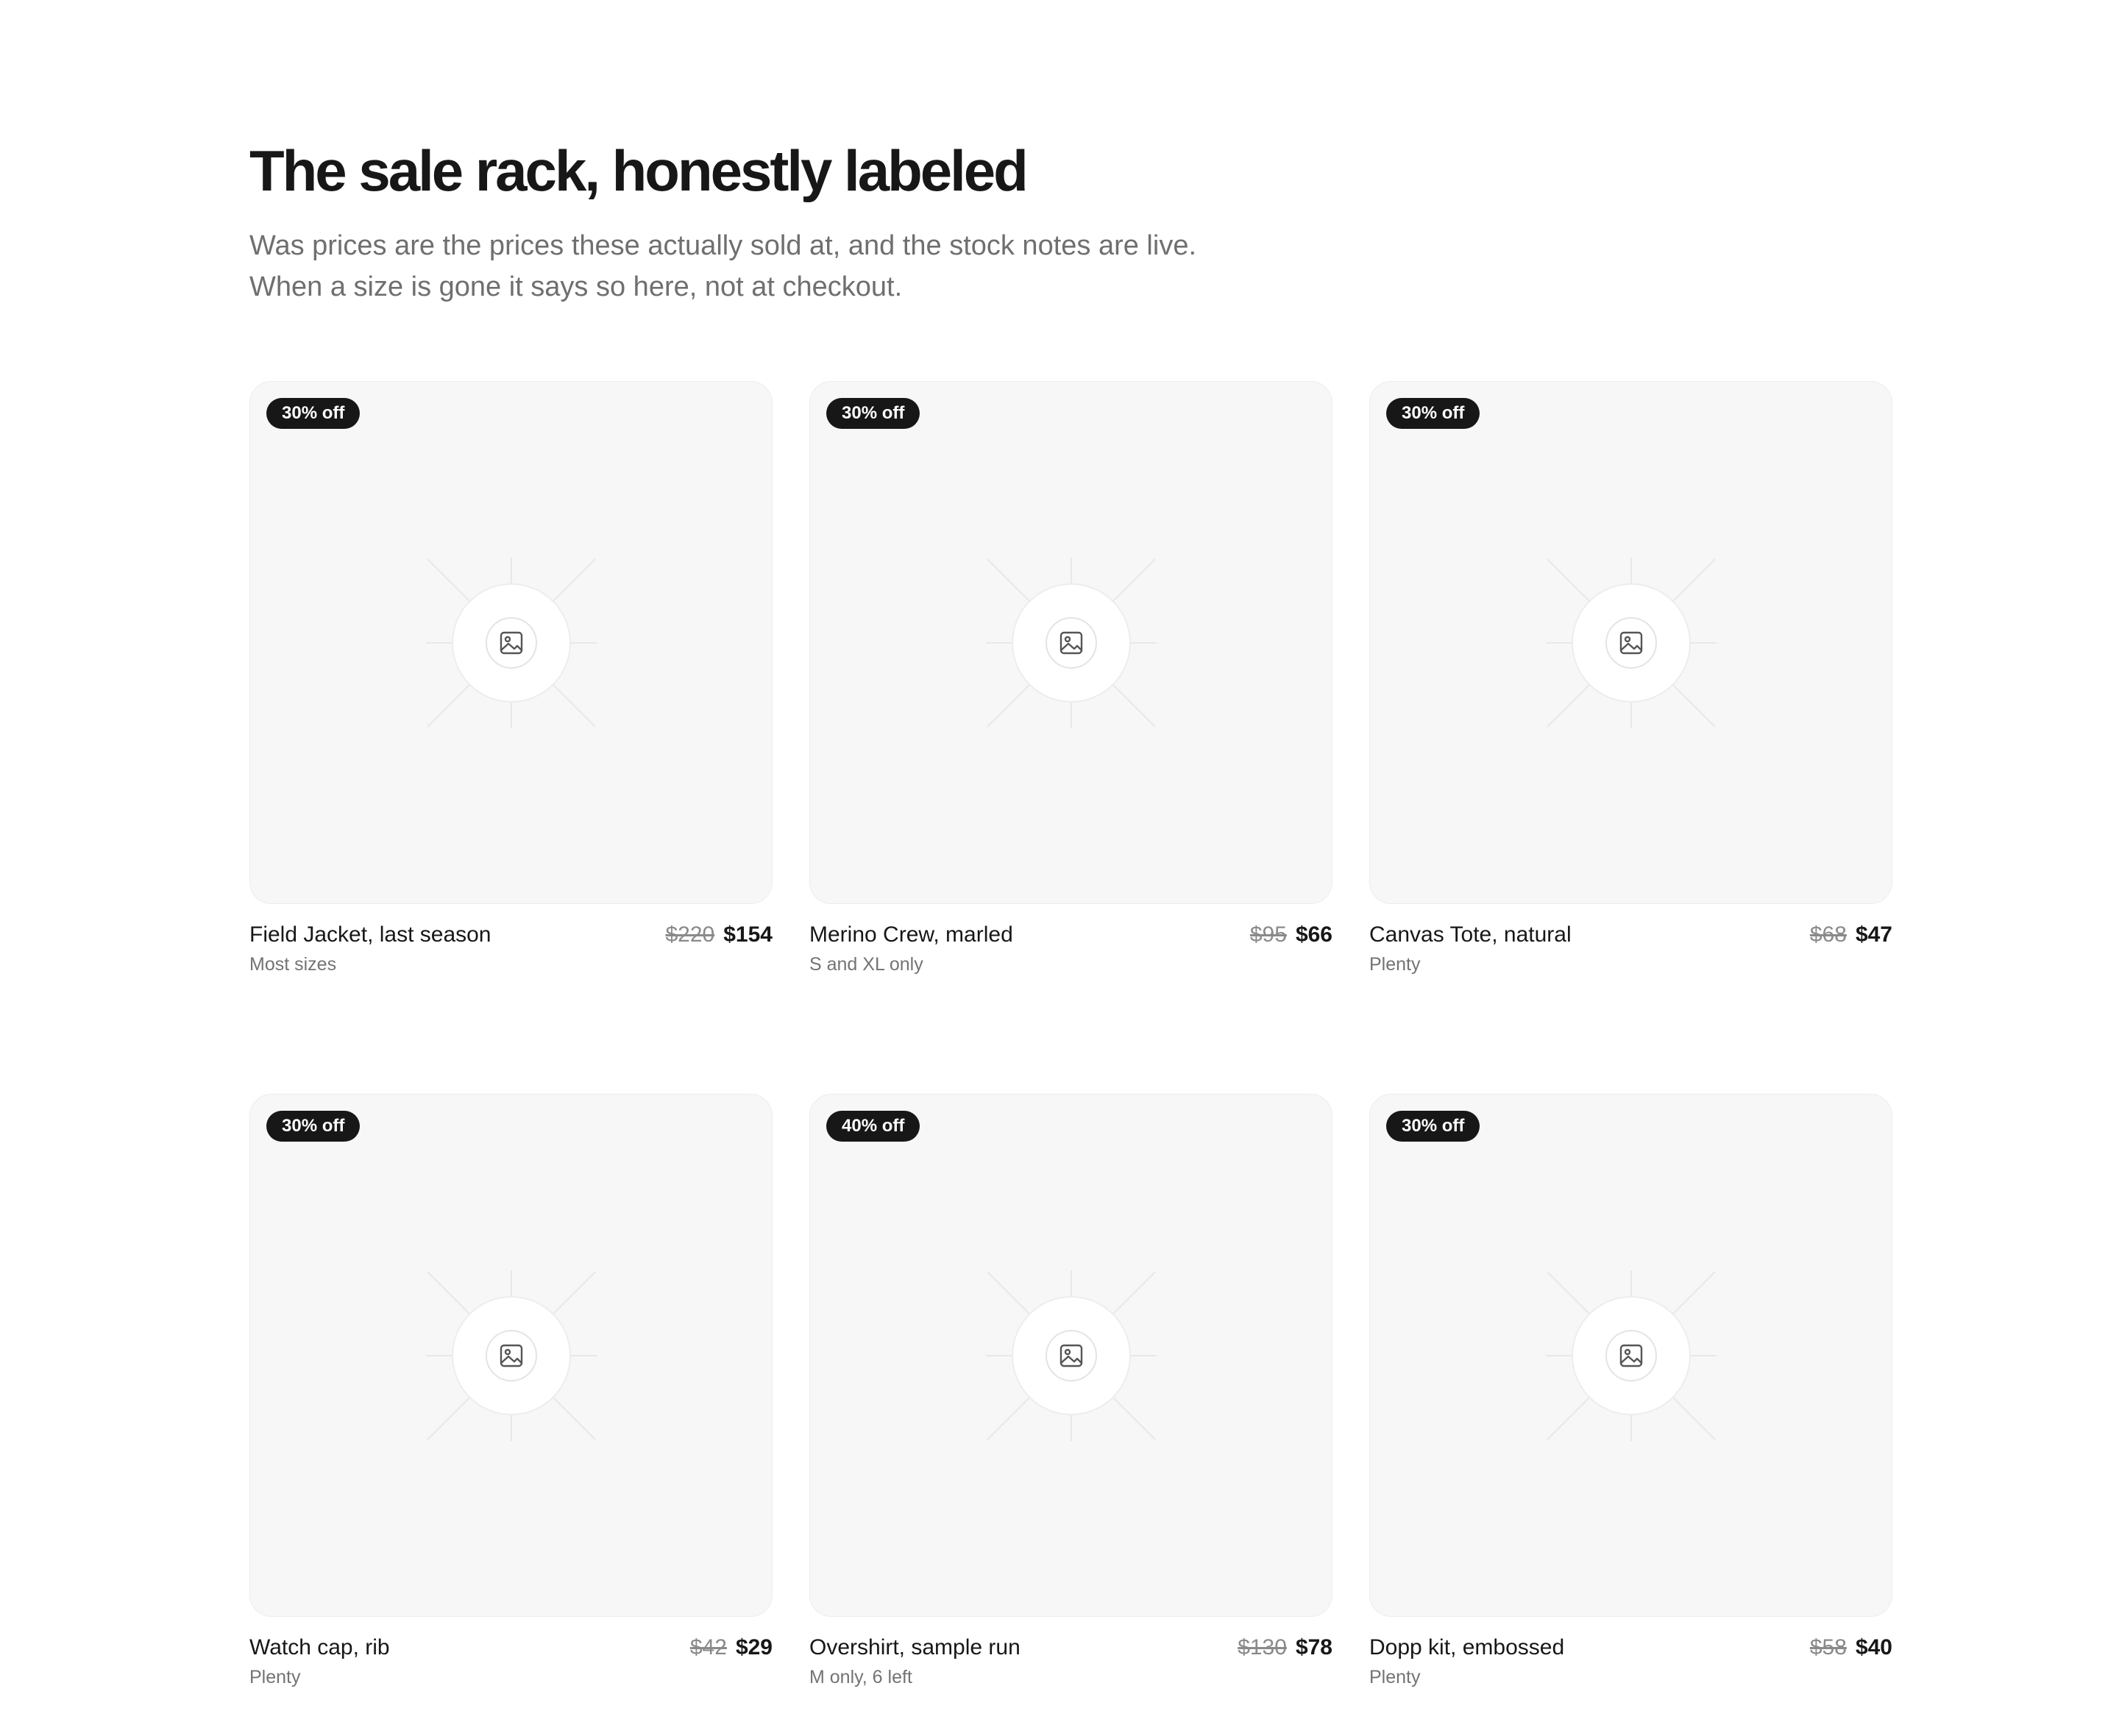 The width and height of the screenshot is (2119, 1736). I want to click on product-card: 30% off Watch cap, rib $42 $29 Plenty, so click(511, 1394).